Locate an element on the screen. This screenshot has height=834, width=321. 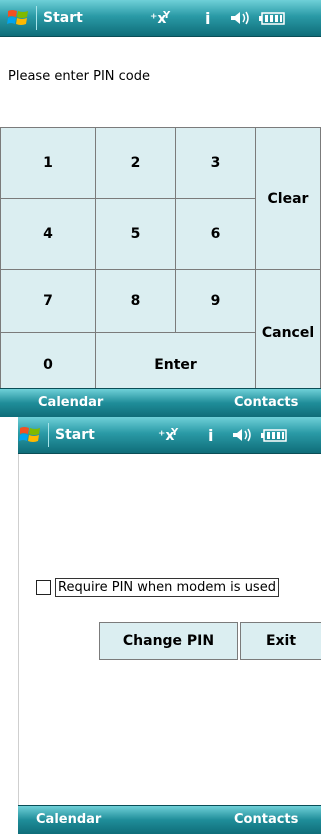
pin-prompt: Please enter PIN code is located at coordinates (79, 76).